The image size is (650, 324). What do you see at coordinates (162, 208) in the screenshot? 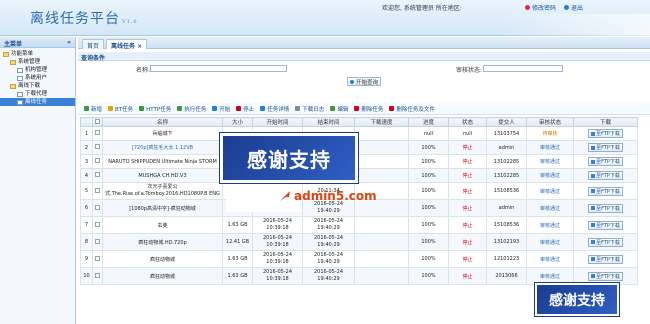
I see `cell-name: [1080p高清中字]-疯狂动物城` at bounding box center [162, 208].